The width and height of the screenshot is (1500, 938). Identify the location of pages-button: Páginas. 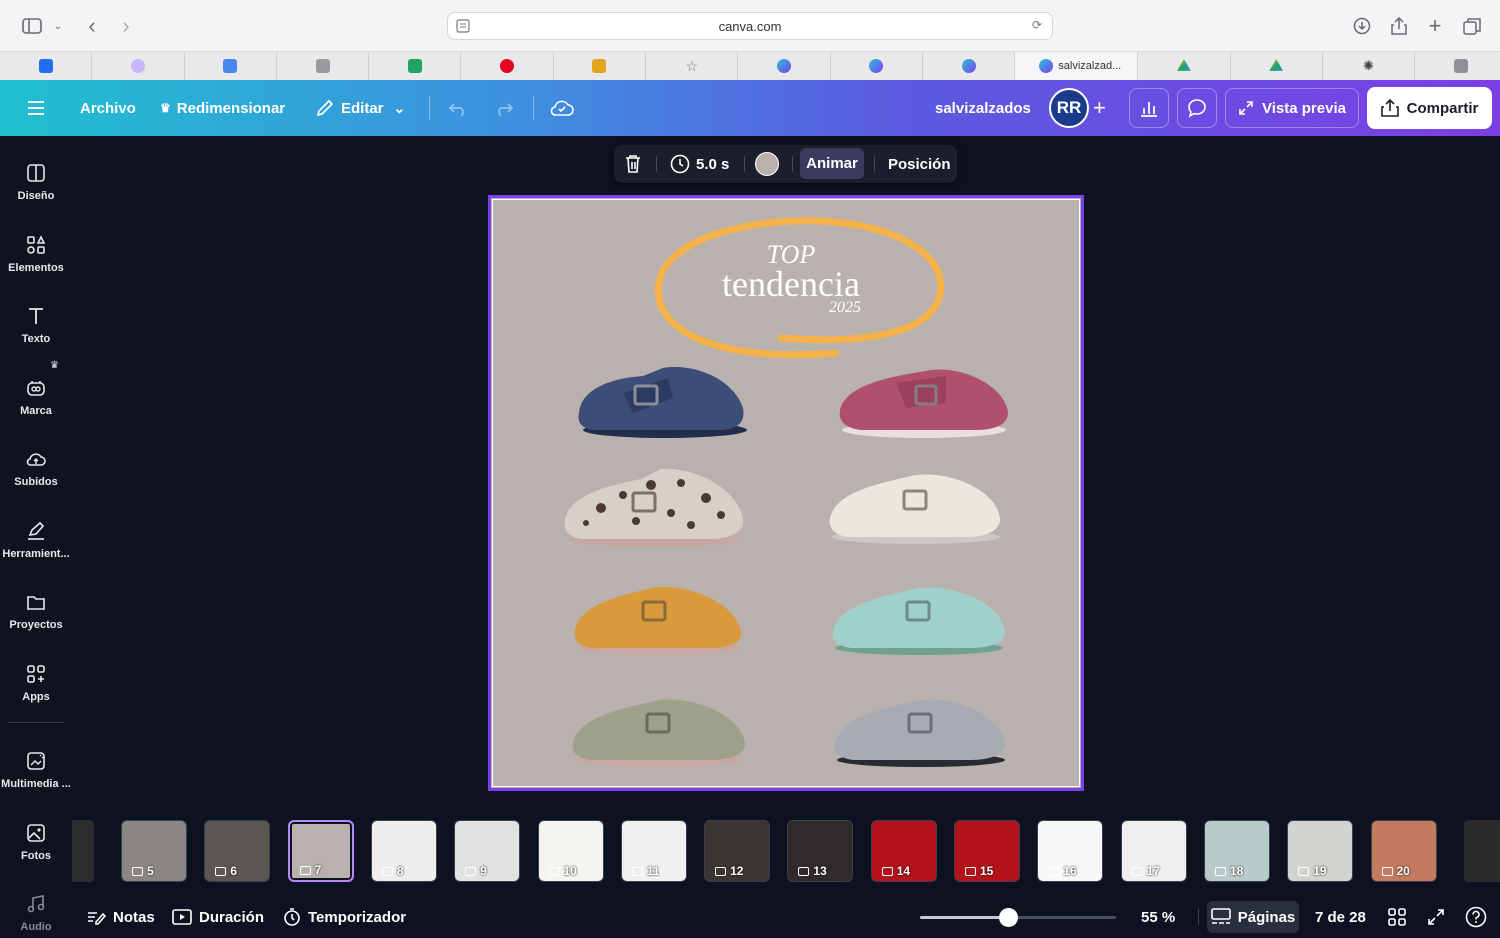
(1253, 917).